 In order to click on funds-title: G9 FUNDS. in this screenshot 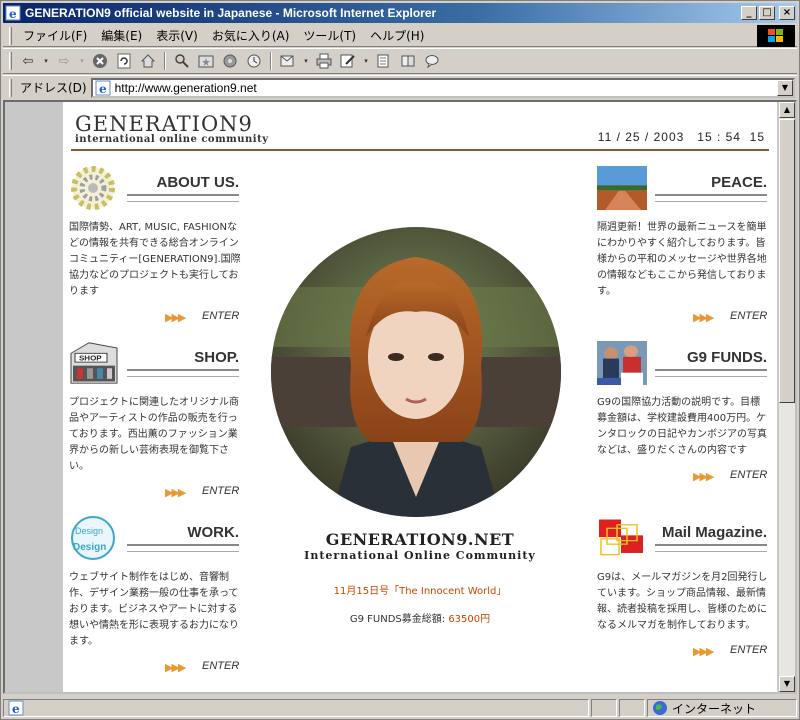, I will do `click(727, 357)`.